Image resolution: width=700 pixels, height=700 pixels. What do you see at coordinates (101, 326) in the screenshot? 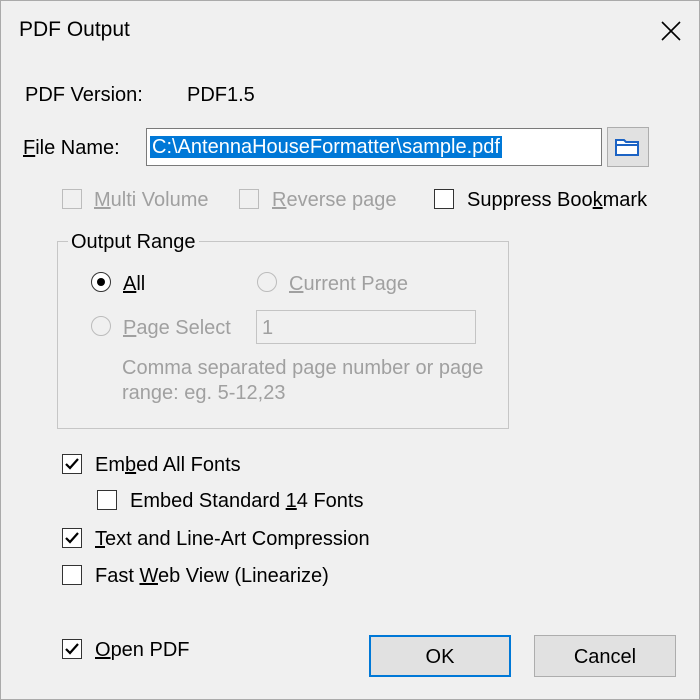
I see `page-select-radio` at bounding box center [101, 326].